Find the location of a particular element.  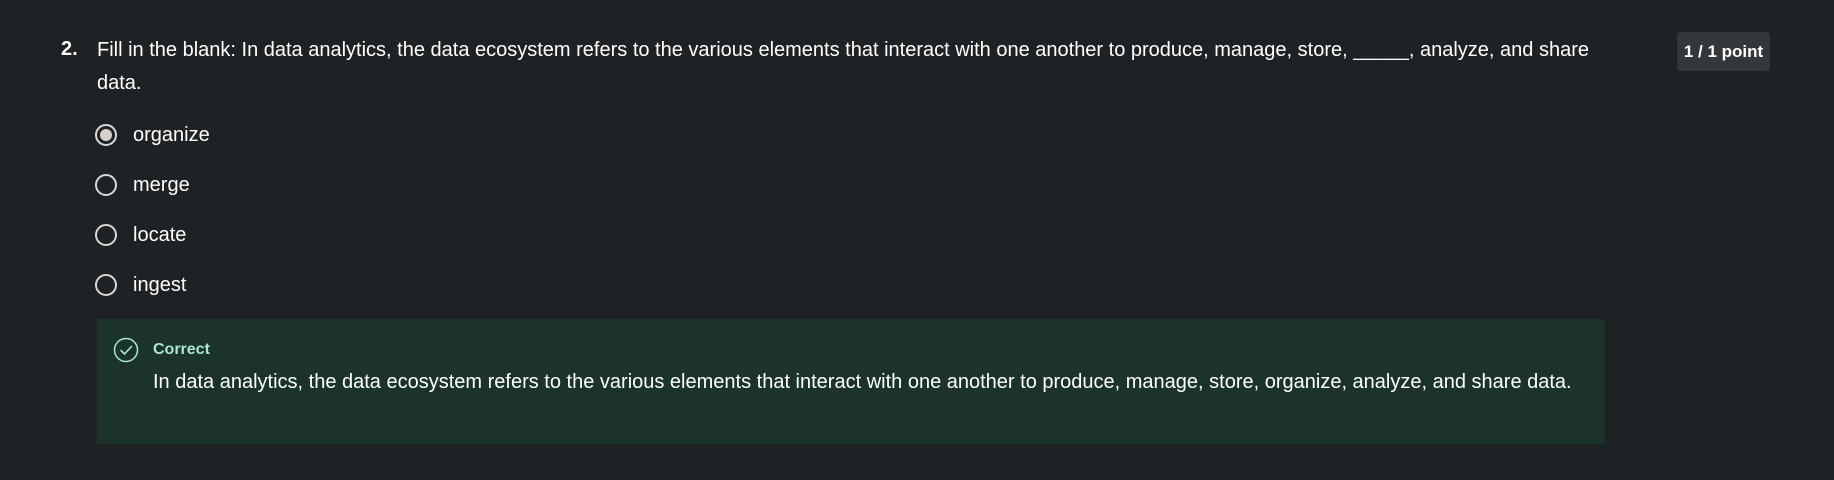

answer-options: organize merge locate ingest is located at coordinates (152, 218).